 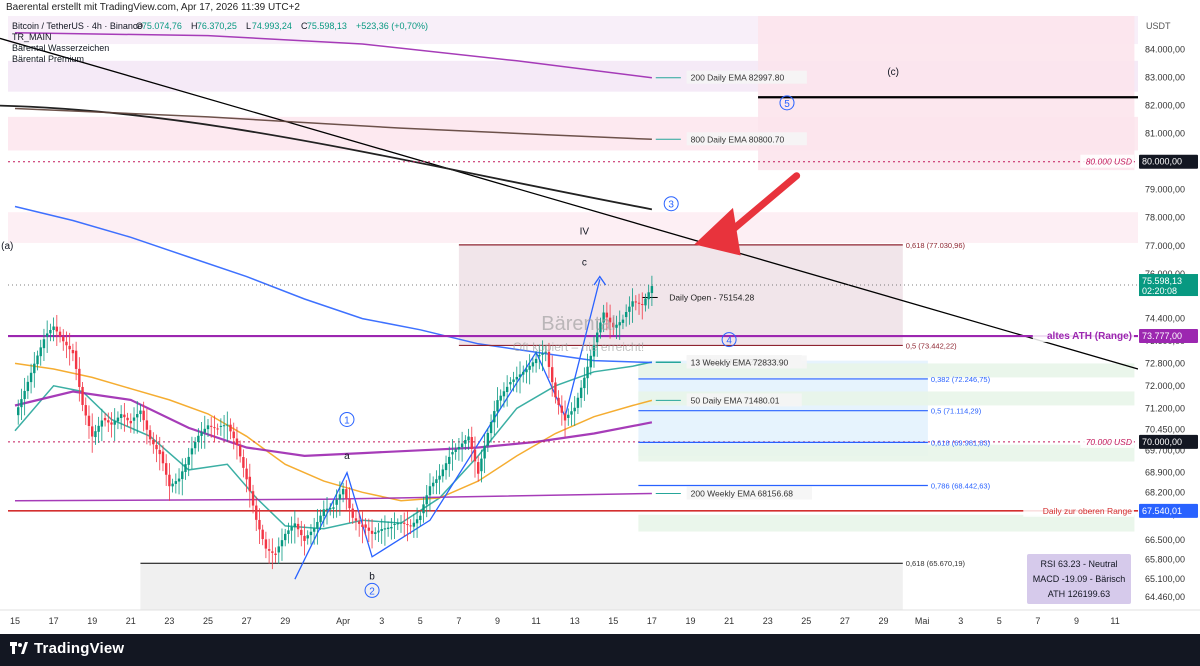 What do you see at coordinates (1159, 291) in the screenshot?
I see `current-price-countdown: 02:20:08` at bounding box center [1159, 291].